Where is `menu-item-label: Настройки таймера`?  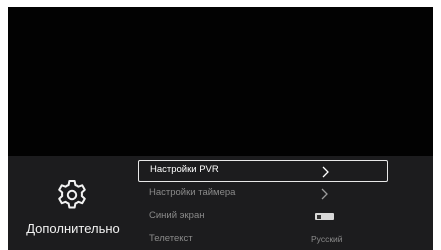 menu-item-label: Настройки таймера is located at coordinates (192, 192).